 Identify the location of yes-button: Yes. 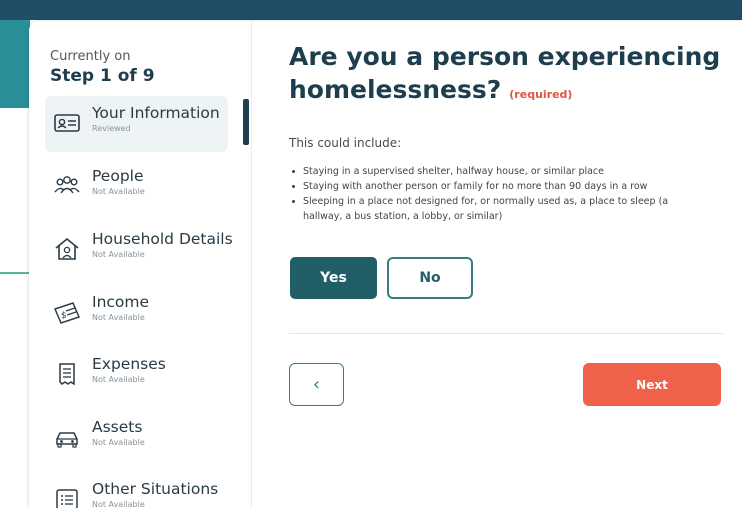
(333, 278).